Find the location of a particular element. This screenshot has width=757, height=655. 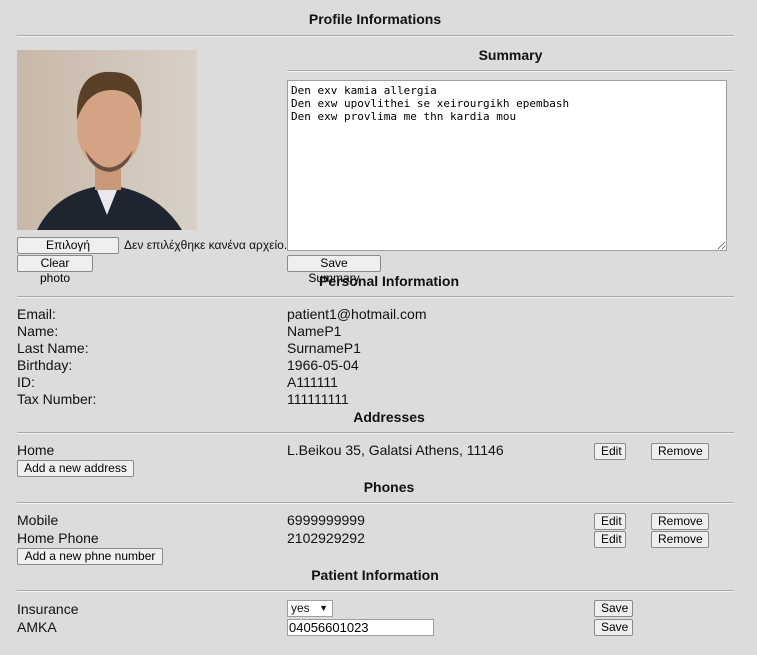

phone-value: 2102929292 is located at coordinates (326, 538).